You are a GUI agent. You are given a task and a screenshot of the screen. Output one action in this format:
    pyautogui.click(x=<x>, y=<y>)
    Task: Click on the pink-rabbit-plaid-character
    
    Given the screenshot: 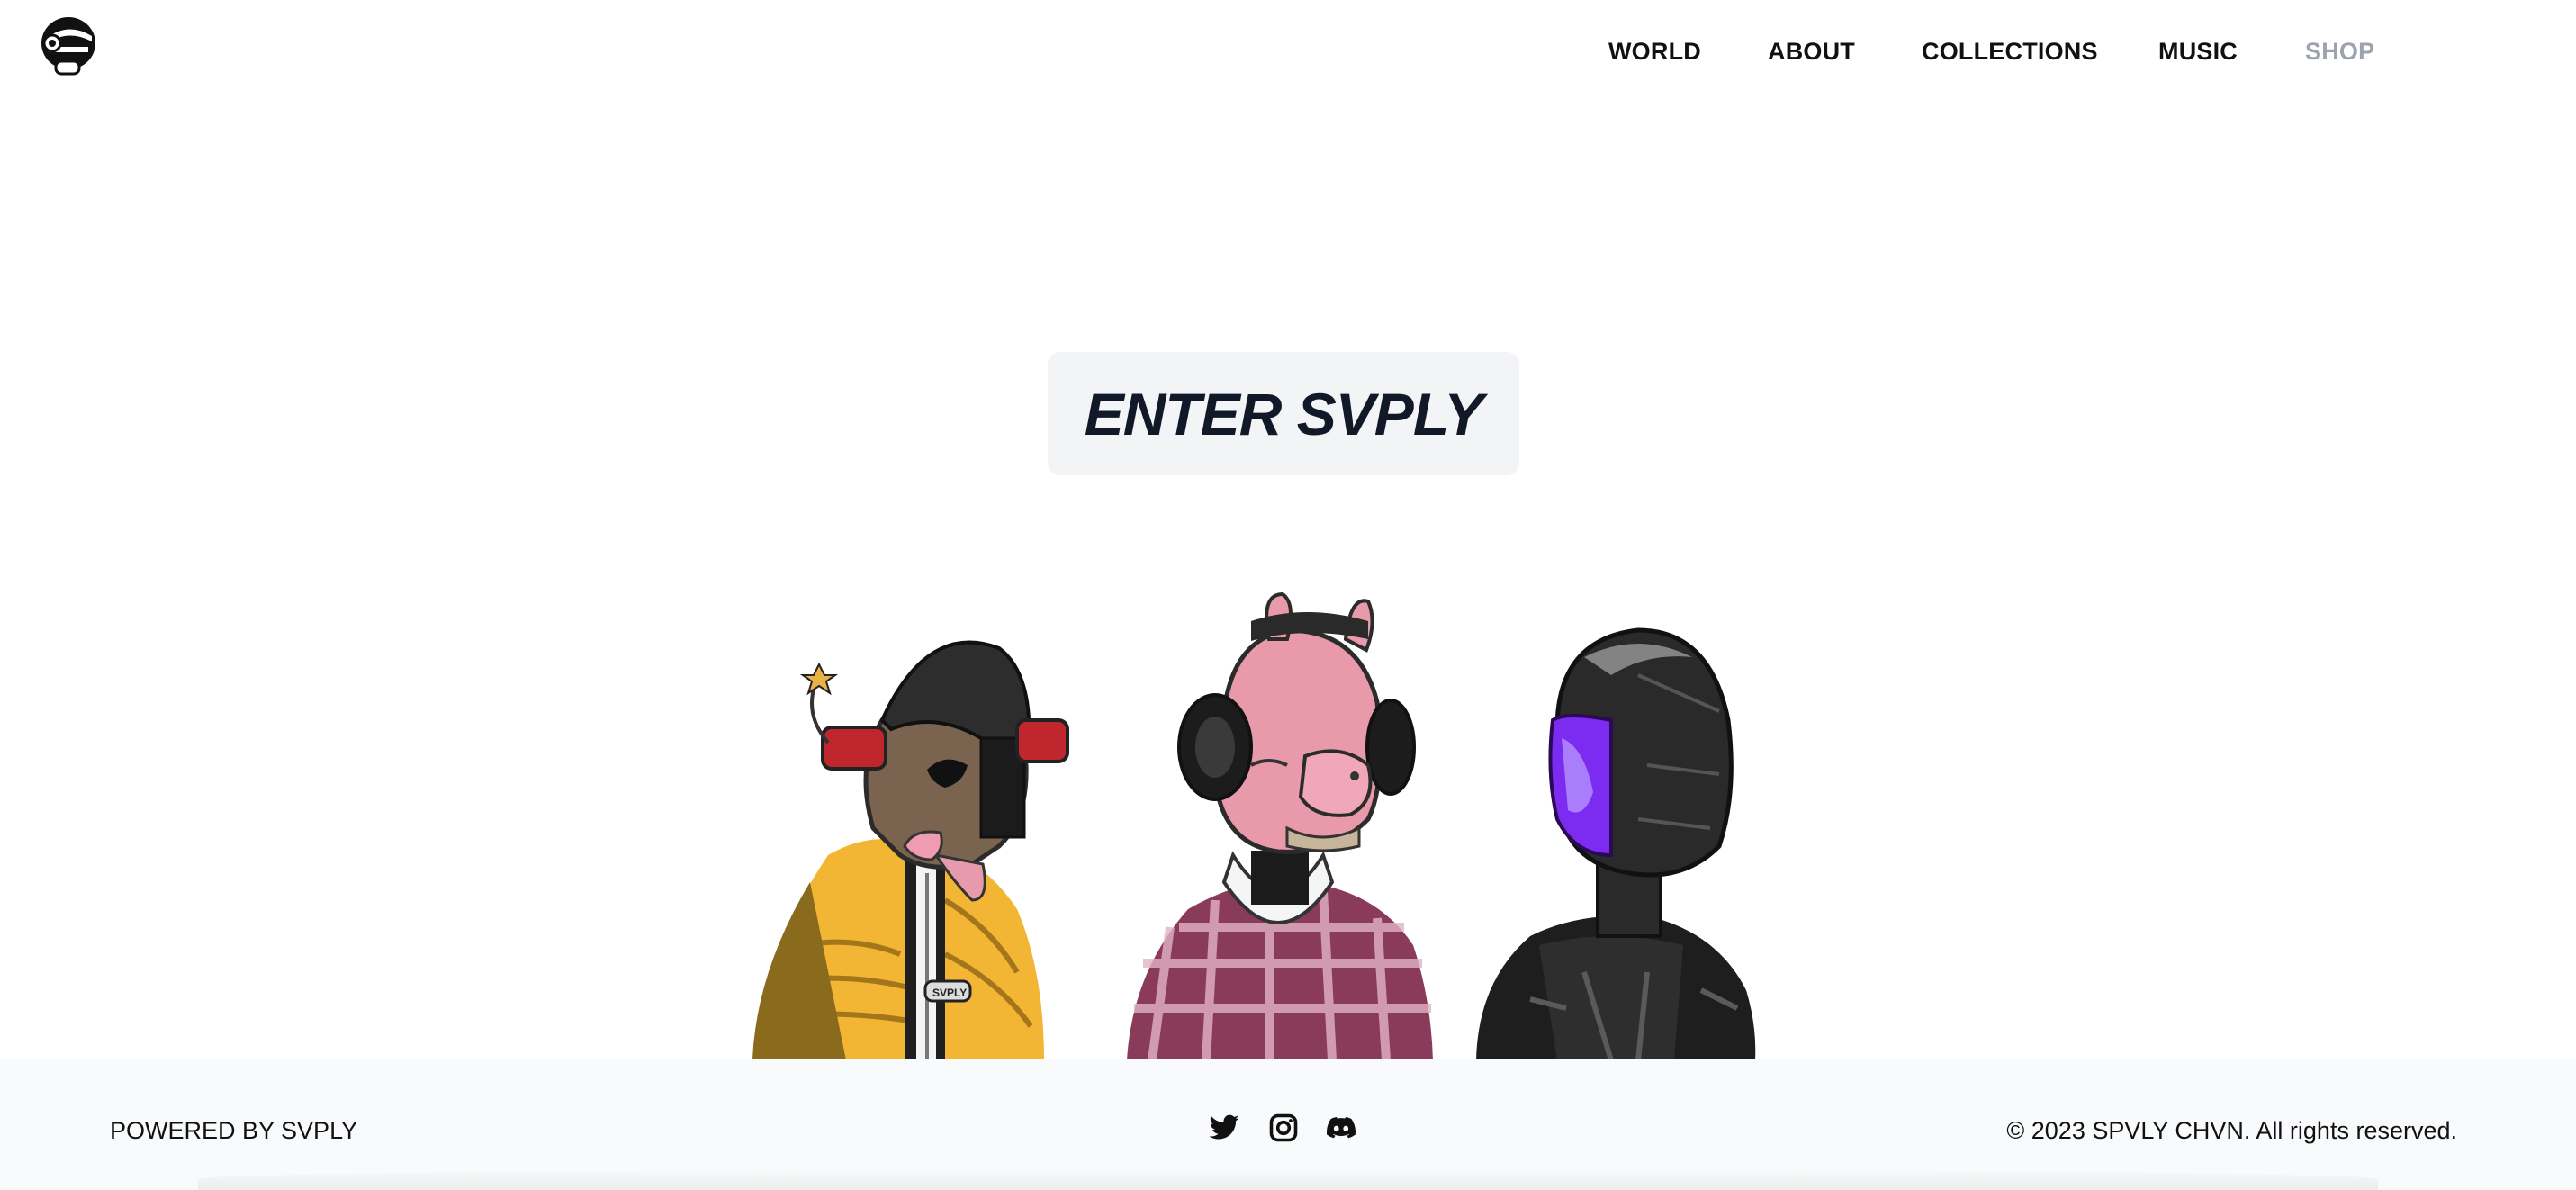 What is the action you would take?
    pyautogui.click(x=1280, y=826)
    